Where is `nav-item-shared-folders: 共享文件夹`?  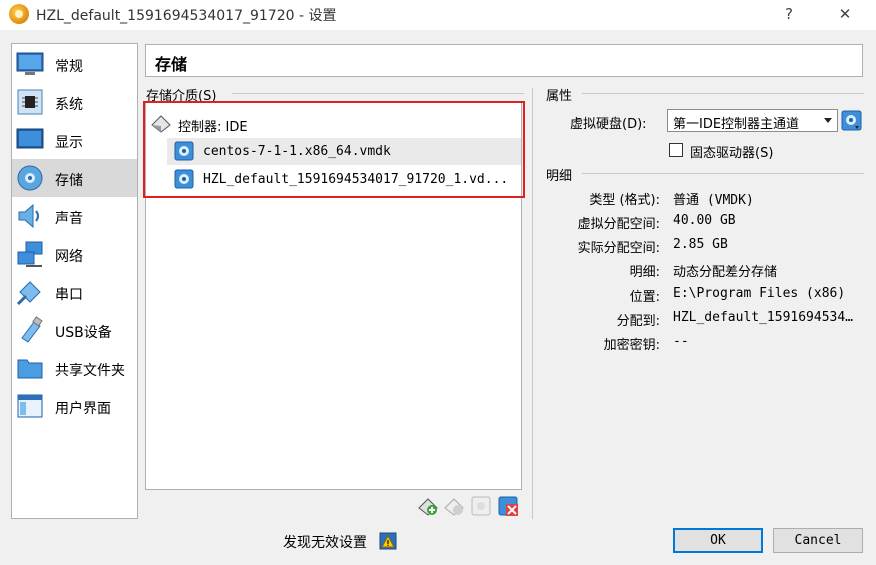
nav-item-shared-folders: 共享文件夹 is located at coordinates (74, 368).